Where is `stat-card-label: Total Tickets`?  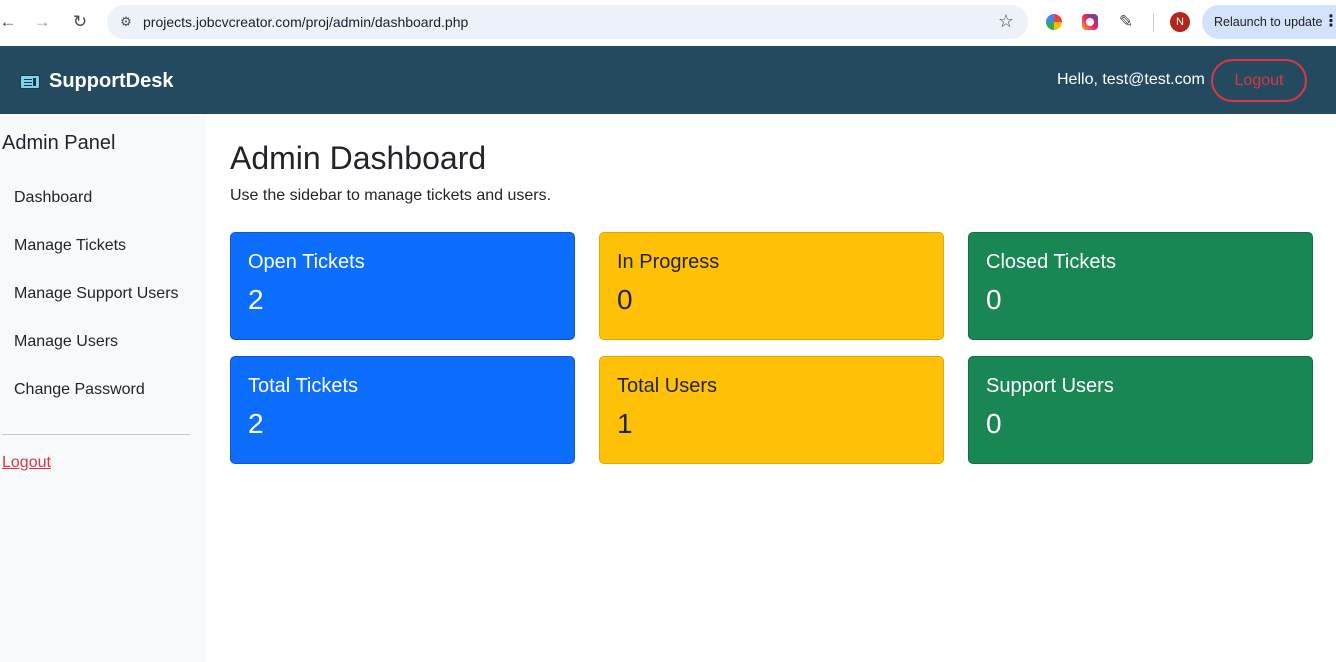 stat-card-label: Total Tickets is located at coordinates (303, 386).